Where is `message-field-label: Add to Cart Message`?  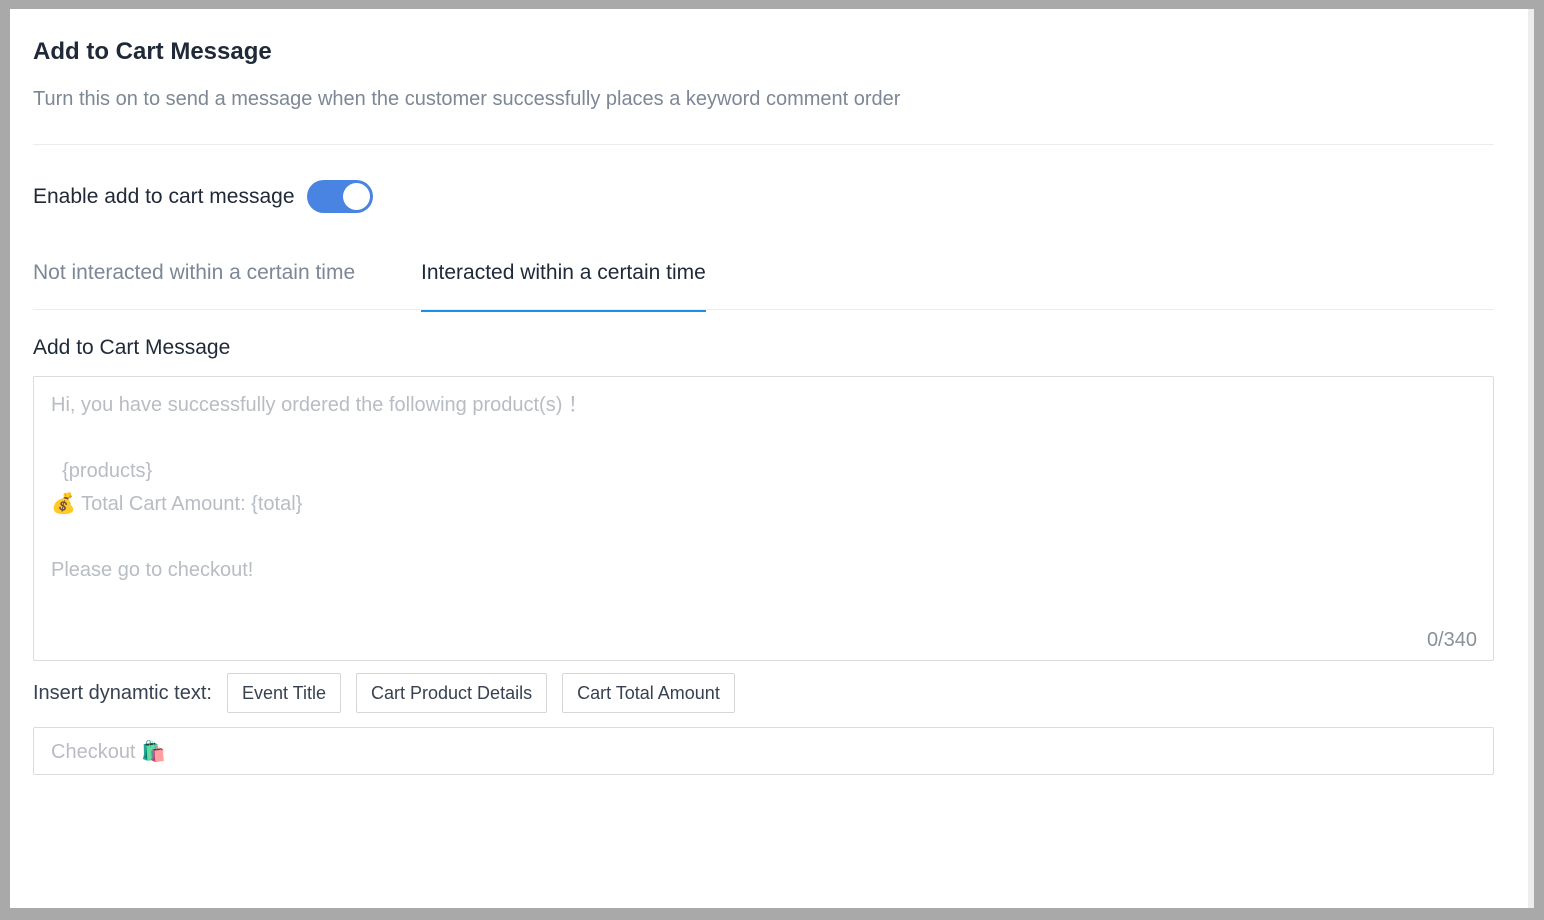 message-field-label: Add to Cart Message is located at coordinates (132, 347).